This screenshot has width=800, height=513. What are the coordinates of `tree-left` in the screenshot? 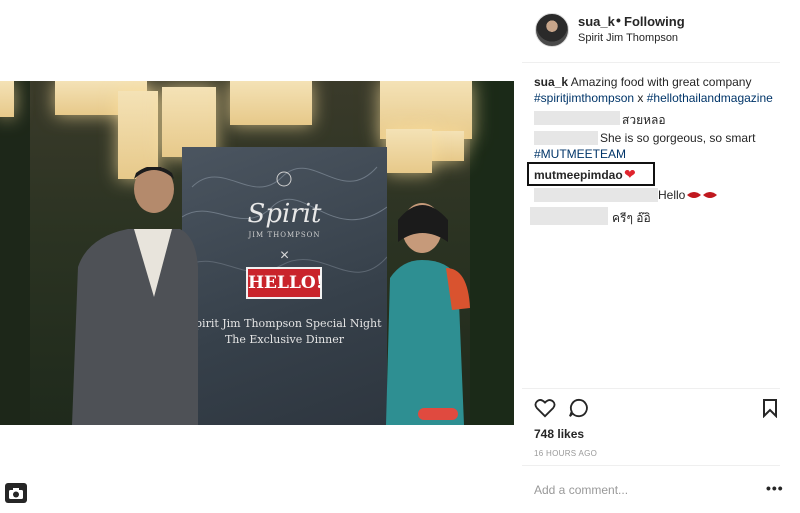 It's located at (15, 253).